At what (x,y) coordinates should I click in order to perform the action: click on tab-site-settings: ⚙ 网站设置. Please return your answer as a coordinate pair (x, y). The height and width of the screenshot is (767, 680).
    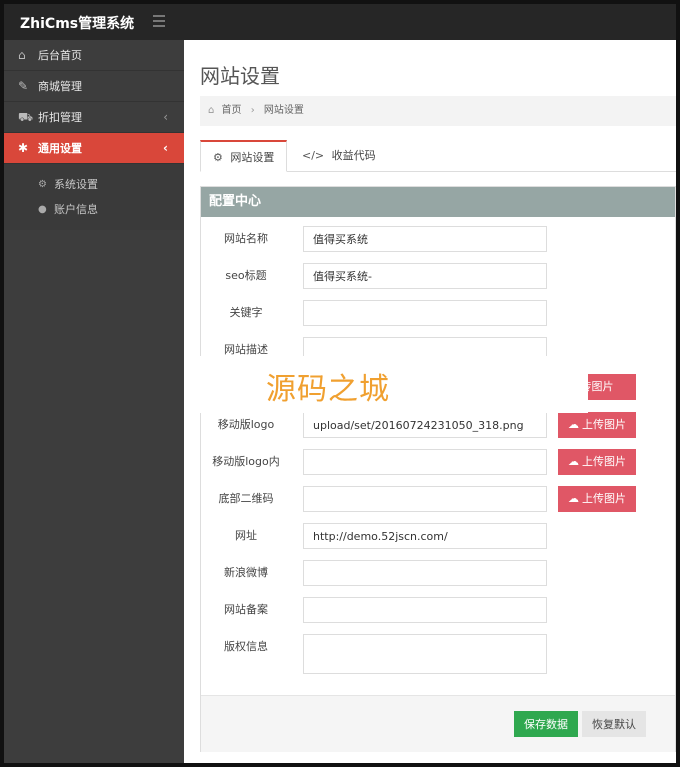
    Looking at the image, I should click on (244, 156).